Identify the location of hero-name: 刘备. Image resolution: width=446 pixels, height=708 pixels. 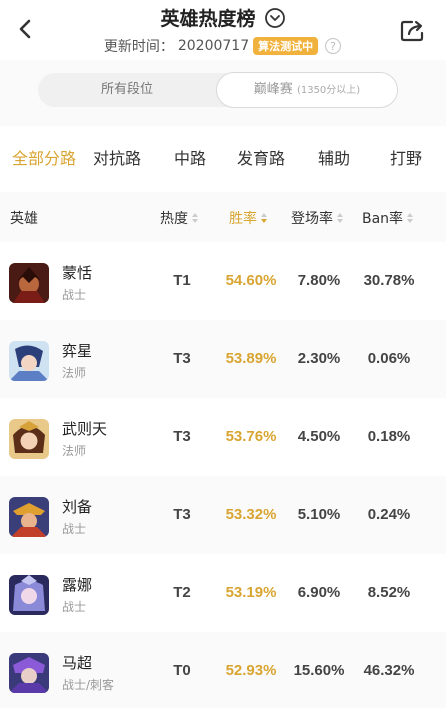
(77, 507).